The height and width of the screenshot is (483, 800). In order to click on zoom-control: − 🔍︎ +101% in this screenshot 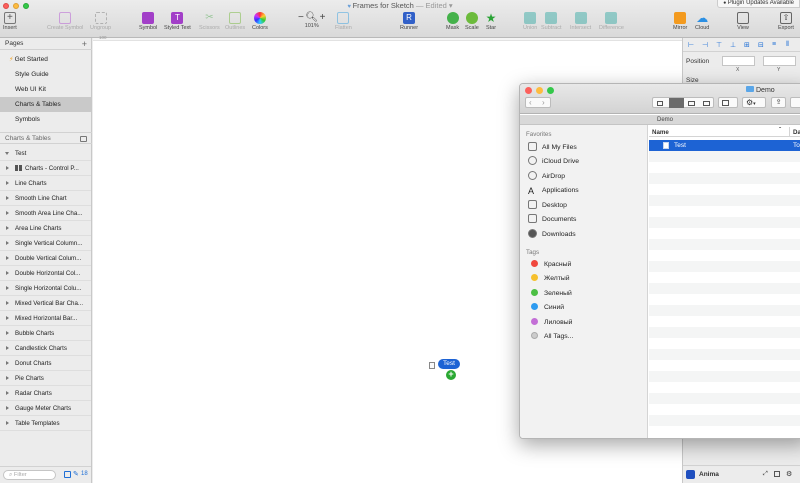, I will do `click(311, 20)`.